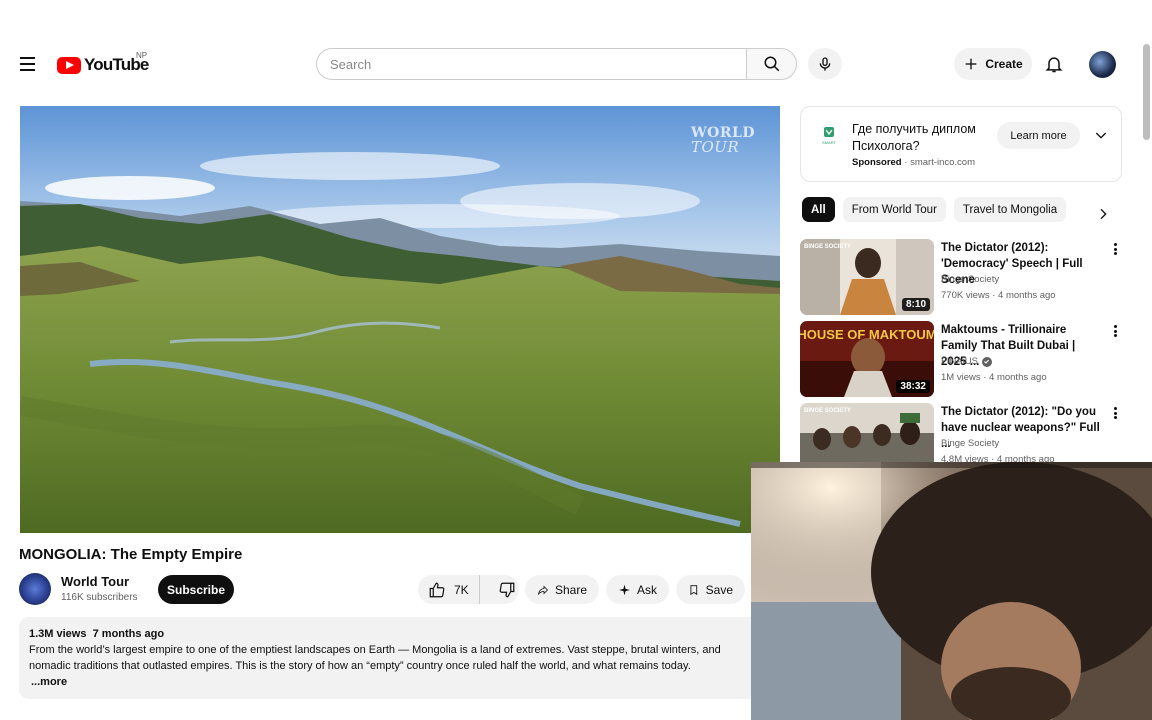  I want to click on show-more-link: ...more, so click(389, 682).